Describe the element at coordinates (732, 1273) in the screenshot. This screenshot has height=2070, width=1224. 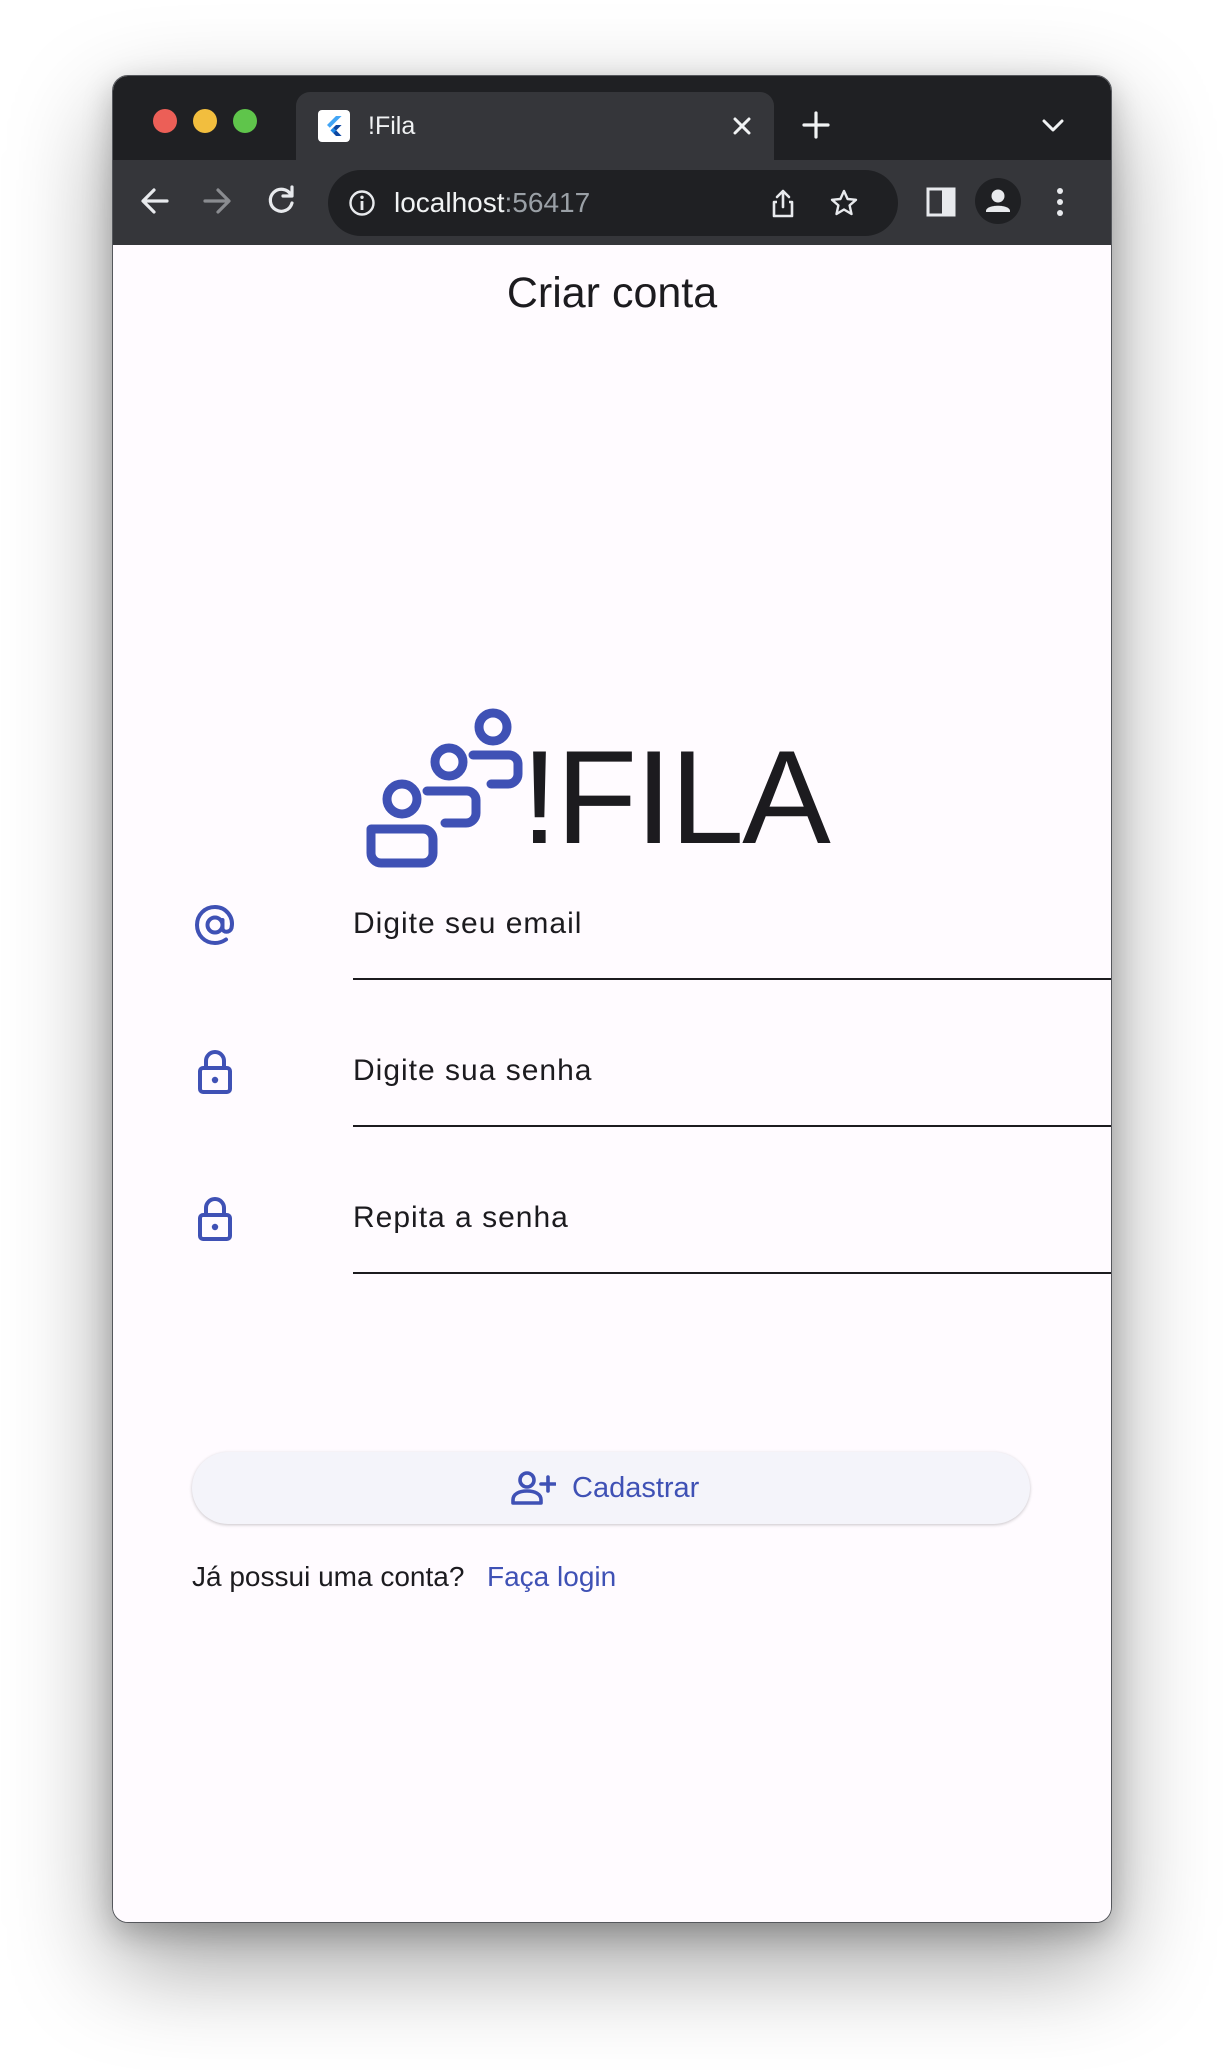
I see `repeat-password-underline` at that location.